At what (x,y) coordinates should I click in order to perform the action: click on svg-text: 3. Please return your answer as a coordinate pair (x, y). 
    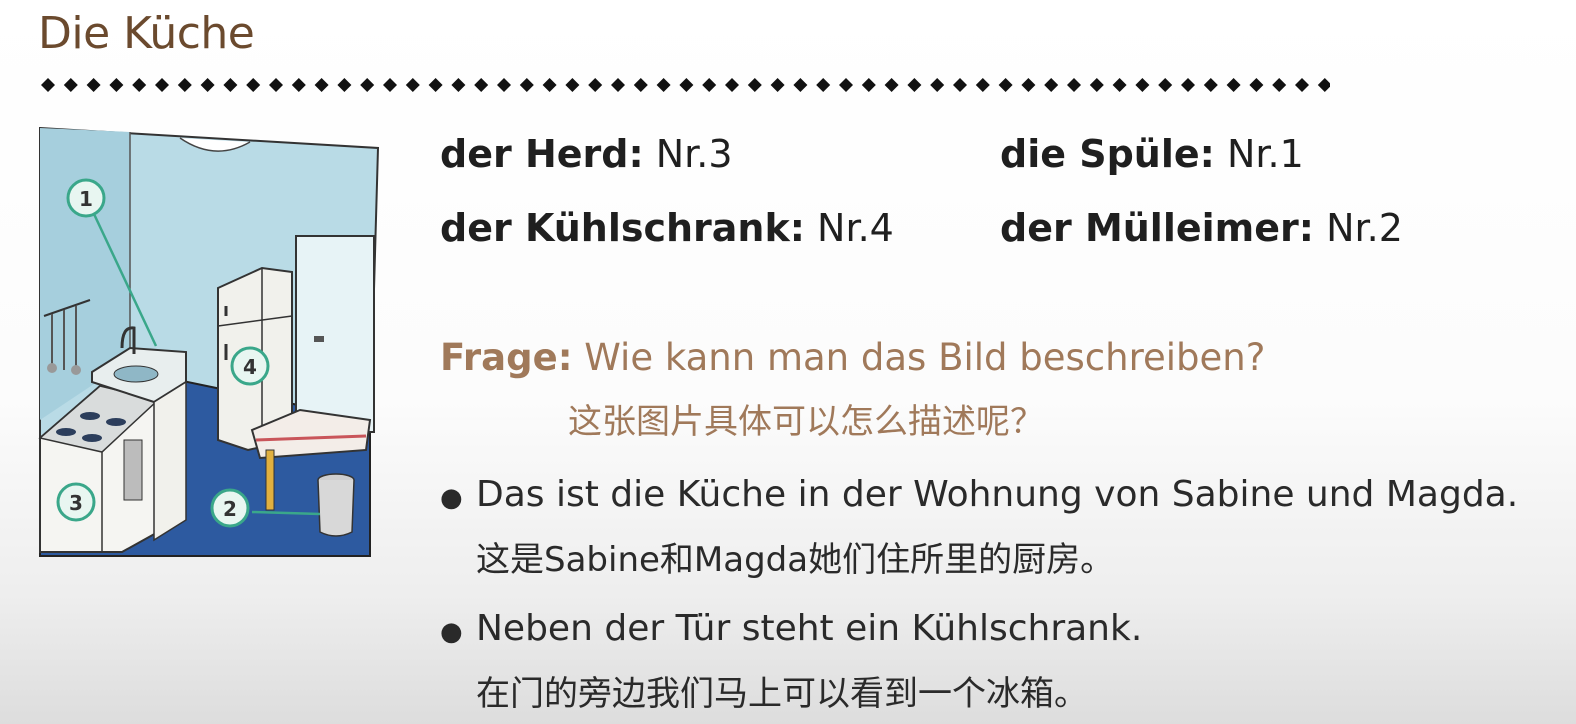
    Looking at the image, I should click on (76, 503).